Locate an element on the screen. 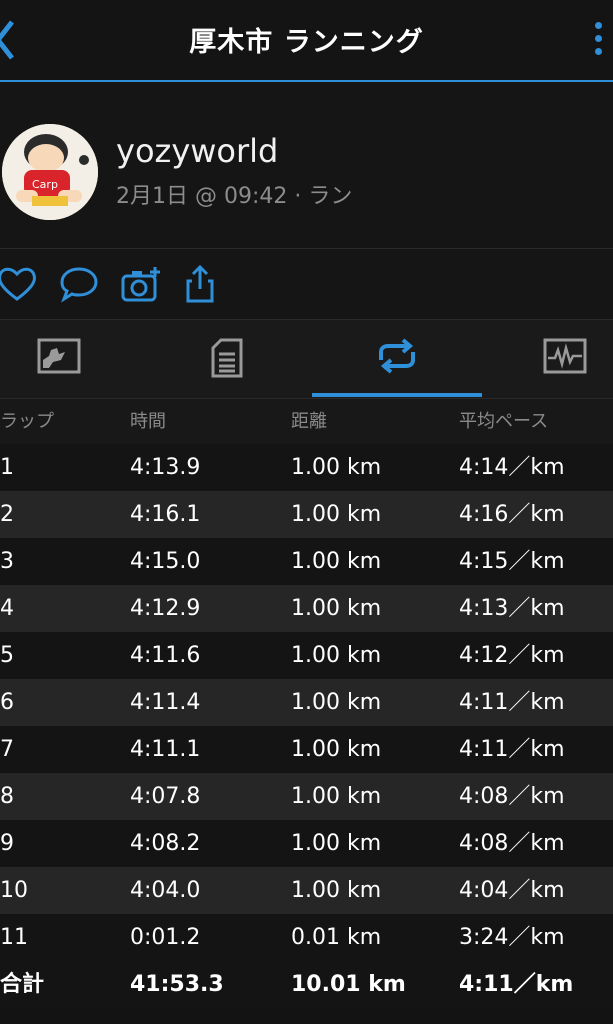  lap-time: 4:16.1 is located at coordinates (165, 514).